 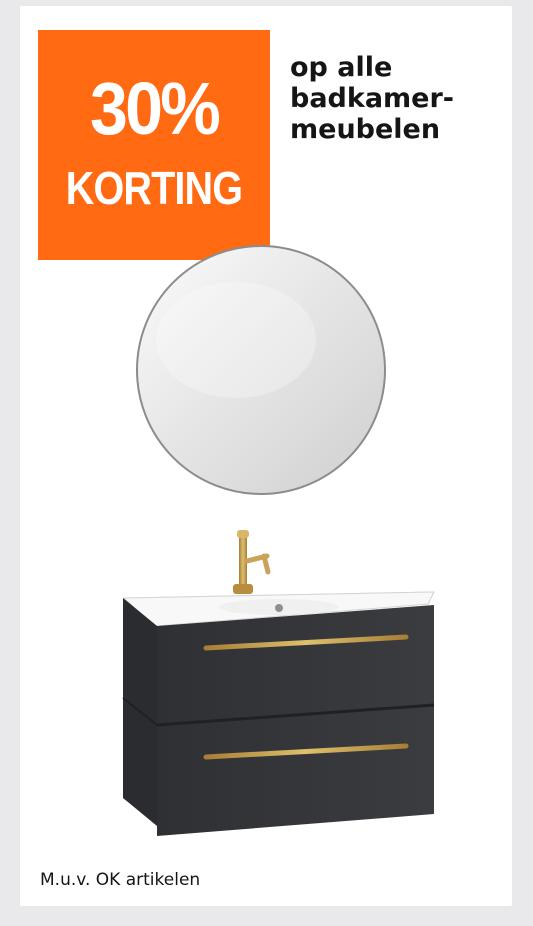 I want to click on discount-word: KORTING, so click(x=154, y=188).